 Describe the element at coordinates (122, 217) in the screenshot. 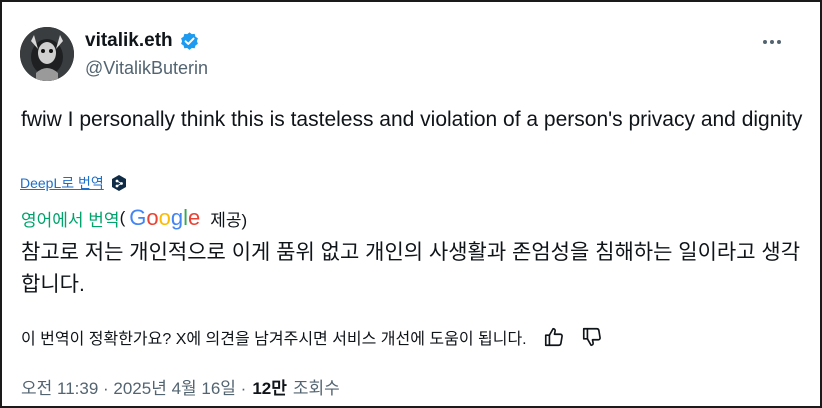

I see `open-paren: (` at that location.